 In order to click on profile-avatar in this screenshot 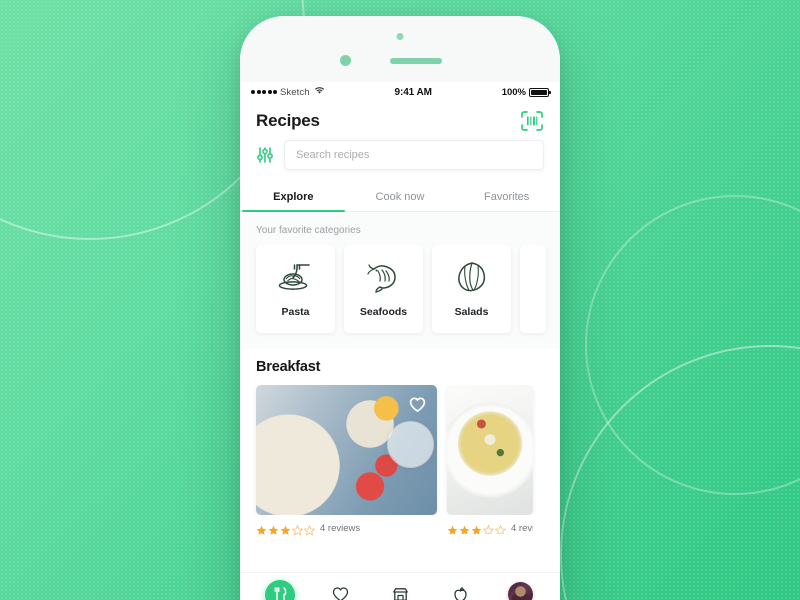, I will do `click(520, 591)`.